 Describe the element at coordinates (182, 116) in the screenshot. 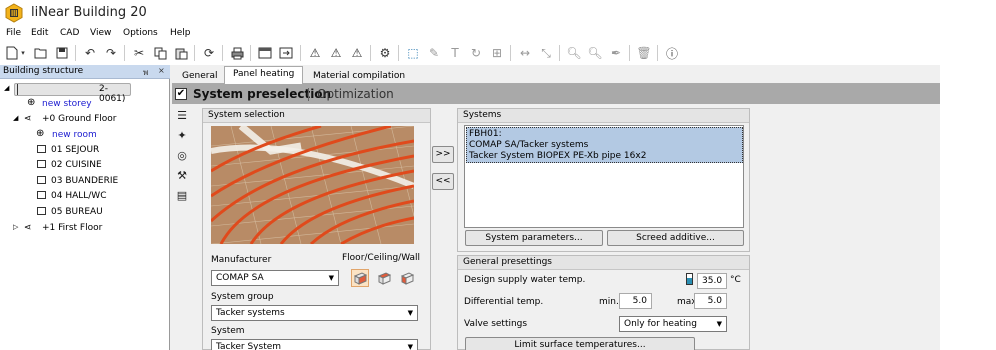

I see `list-icon: ☰` at that location.